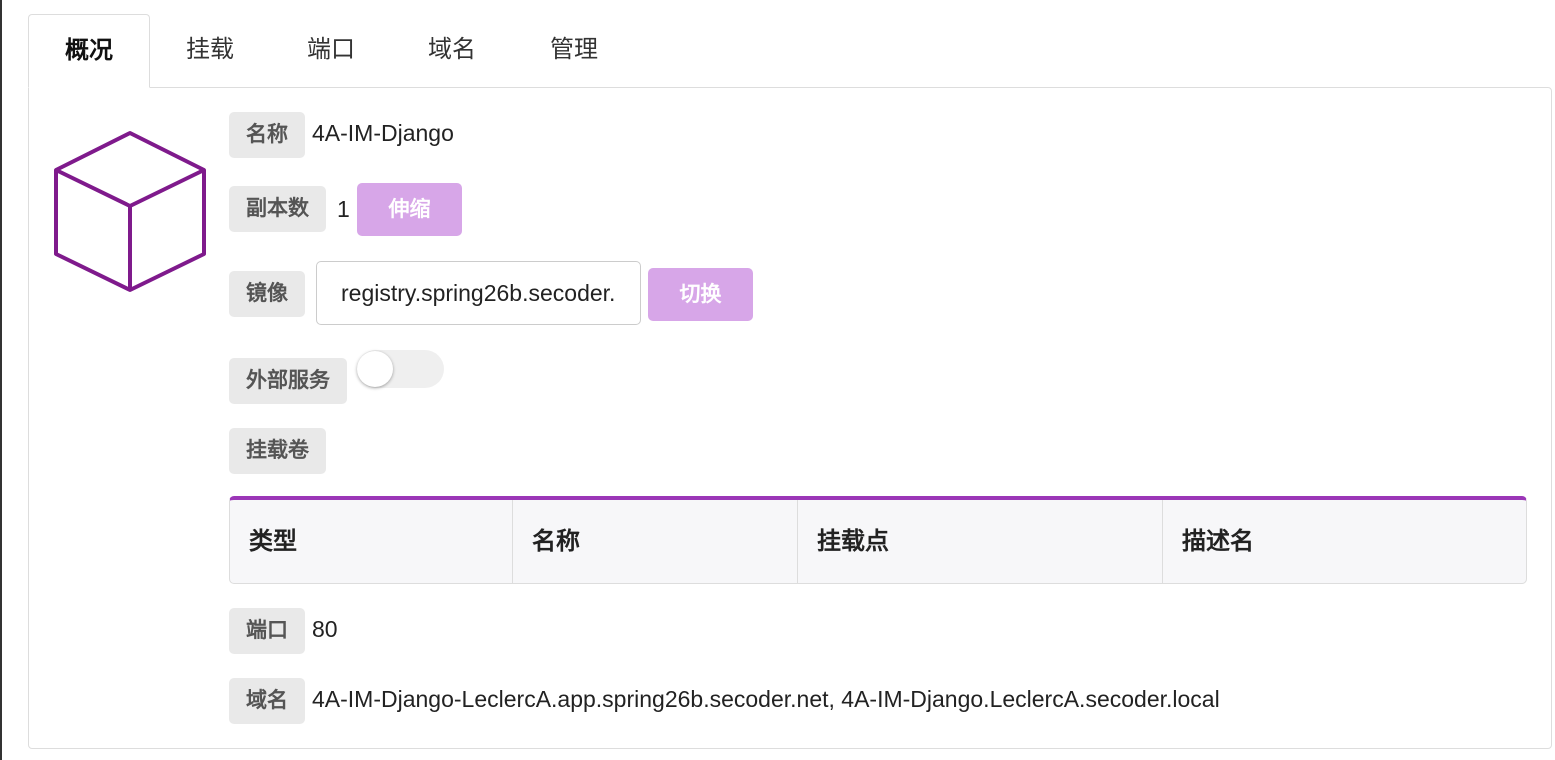 This screenshot has height=760, width=1555. What do you see at coordinates (452, 51) in the screenshot?
I see `tab-domains: 域名` at bounding box center [452, 51].